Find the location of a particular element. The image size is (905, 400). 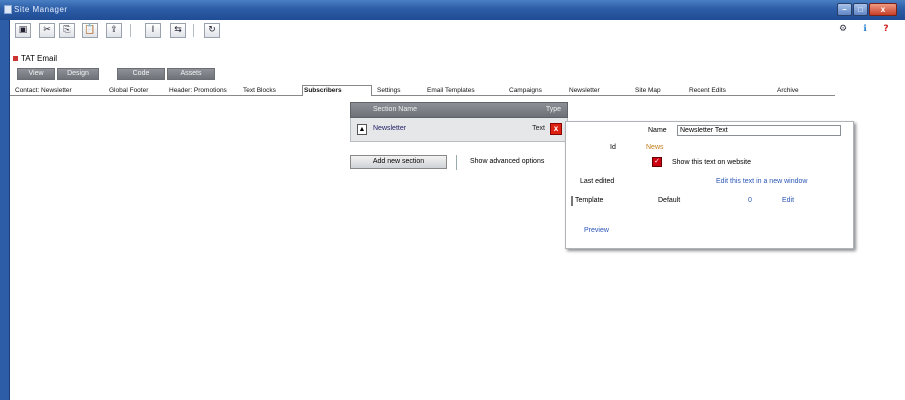

maximize-button: □ is located at coordinates (860, 9).